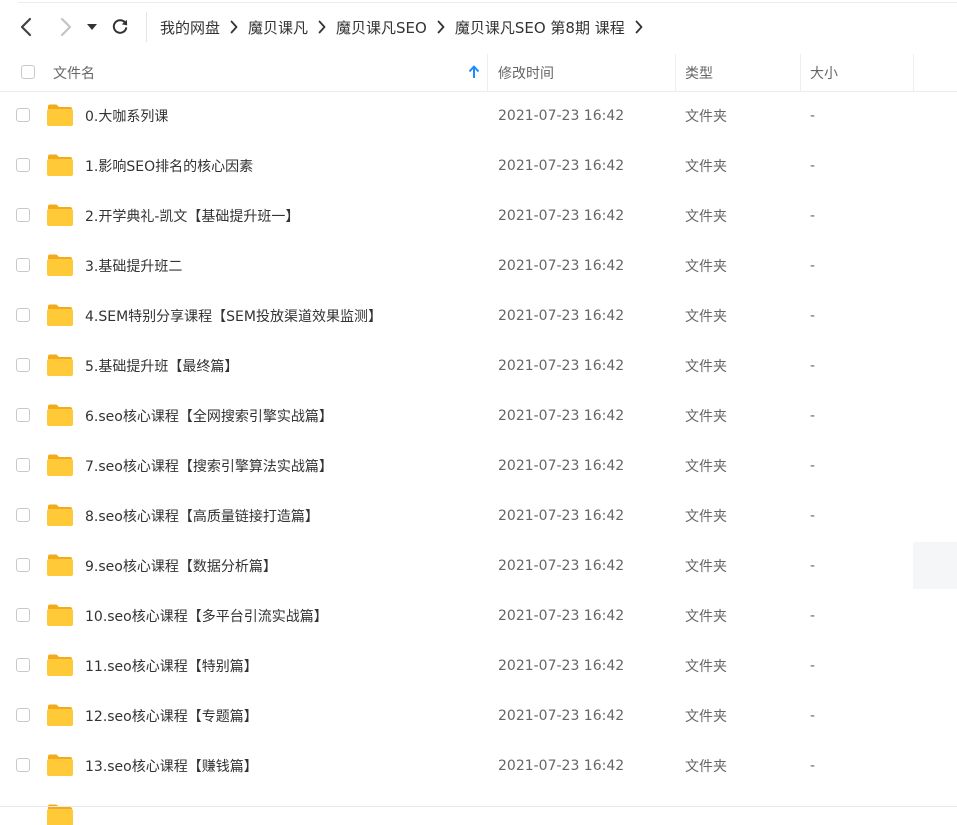  Describe the element at coordinates (478, 216) in the screenshot. I see `file-row: 2.开学典礼-凯文【基础提升班一】 2021-07-23 16:42 文件夹 -` at that location.